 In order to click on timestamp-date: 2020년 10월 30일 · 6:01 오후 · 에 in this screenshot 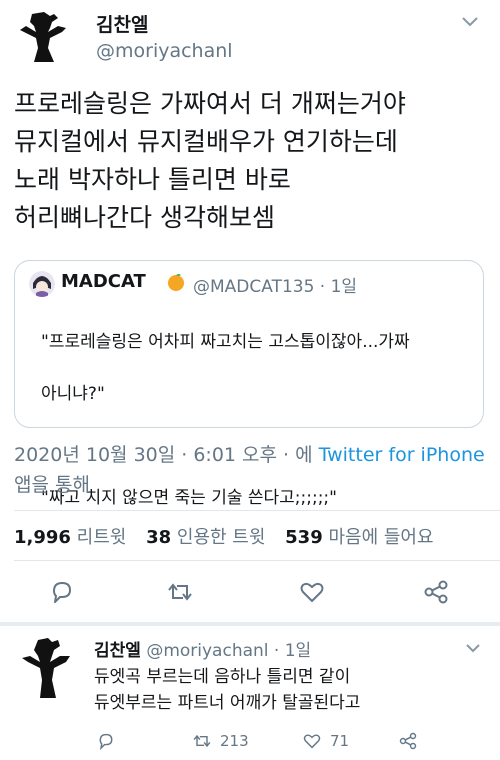, I will do `click(166, 455)`.